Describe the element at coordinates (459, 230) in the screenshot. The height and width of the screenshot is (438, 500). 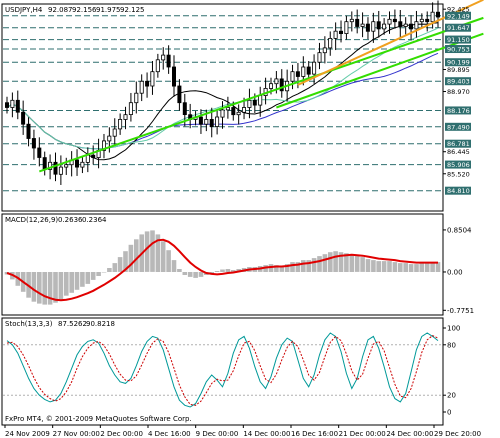
I see `macd-tick-label: 0.8504` at that location.